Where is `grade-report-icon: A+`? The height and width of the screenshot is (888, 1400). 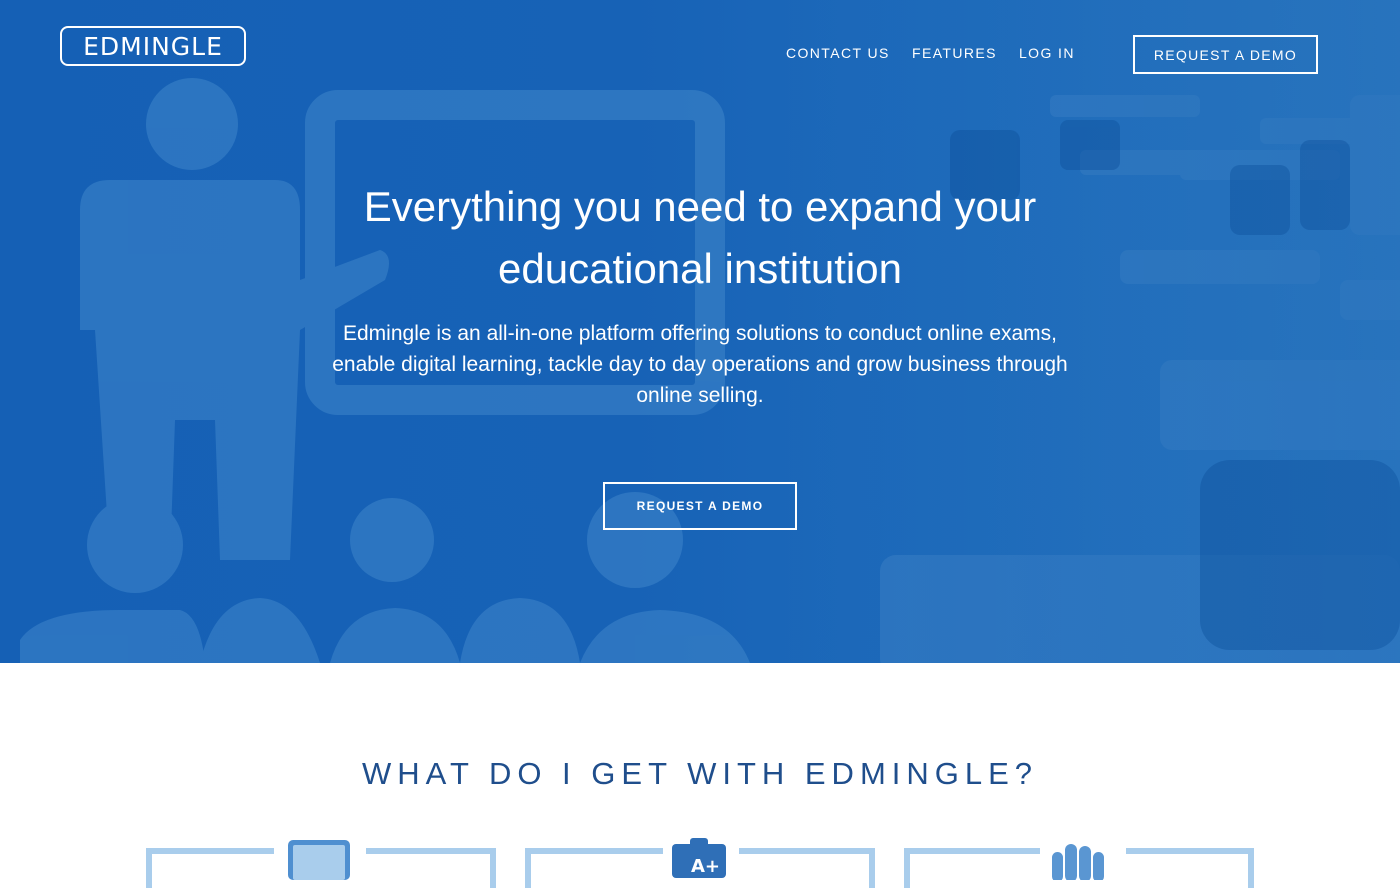
grade-report-icon: A+ is located at coordinates (699, 858).